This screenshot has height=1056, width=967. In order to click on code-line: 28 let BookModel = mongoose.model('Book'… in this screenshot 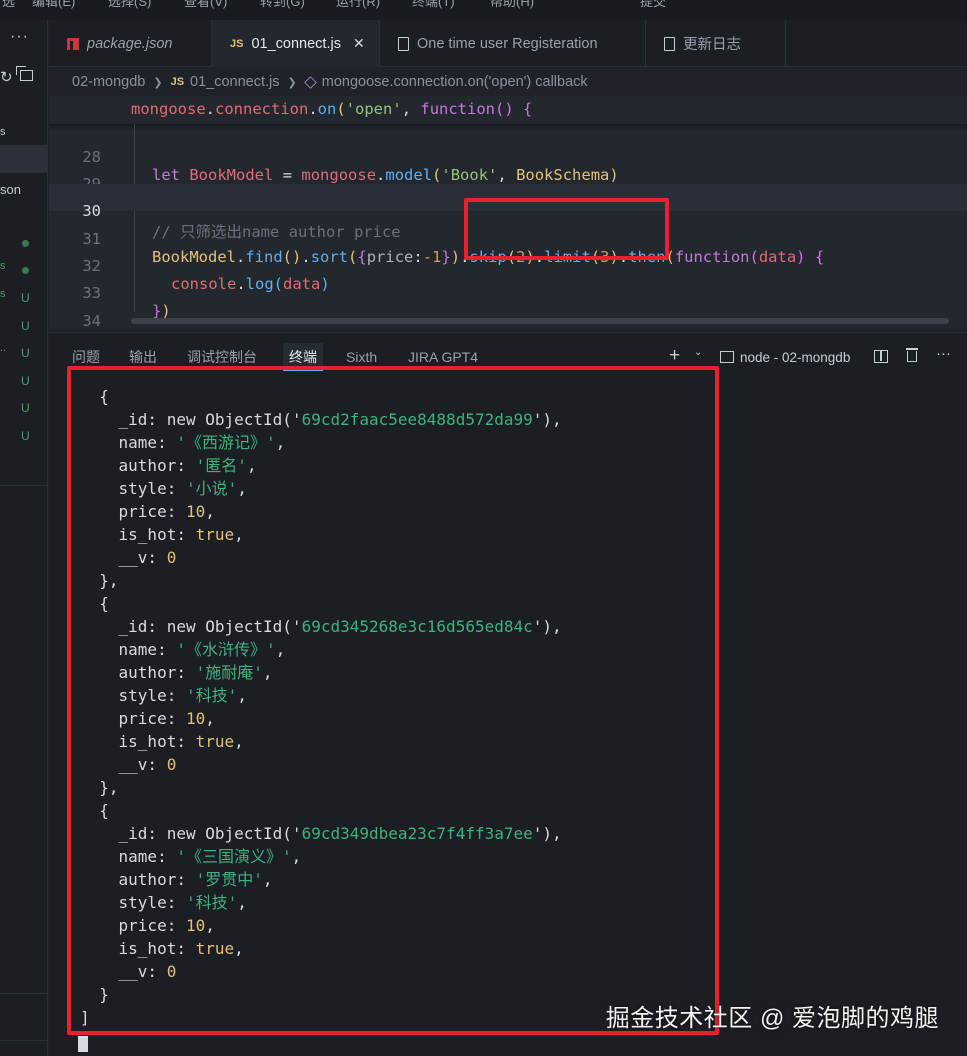, I will do `click(508, 157)`.